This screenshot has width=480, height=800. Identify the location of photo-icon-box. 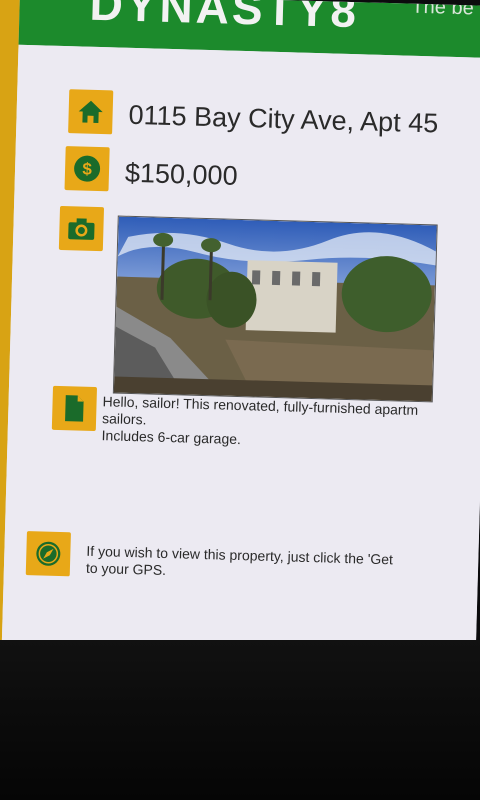
(81, 228).